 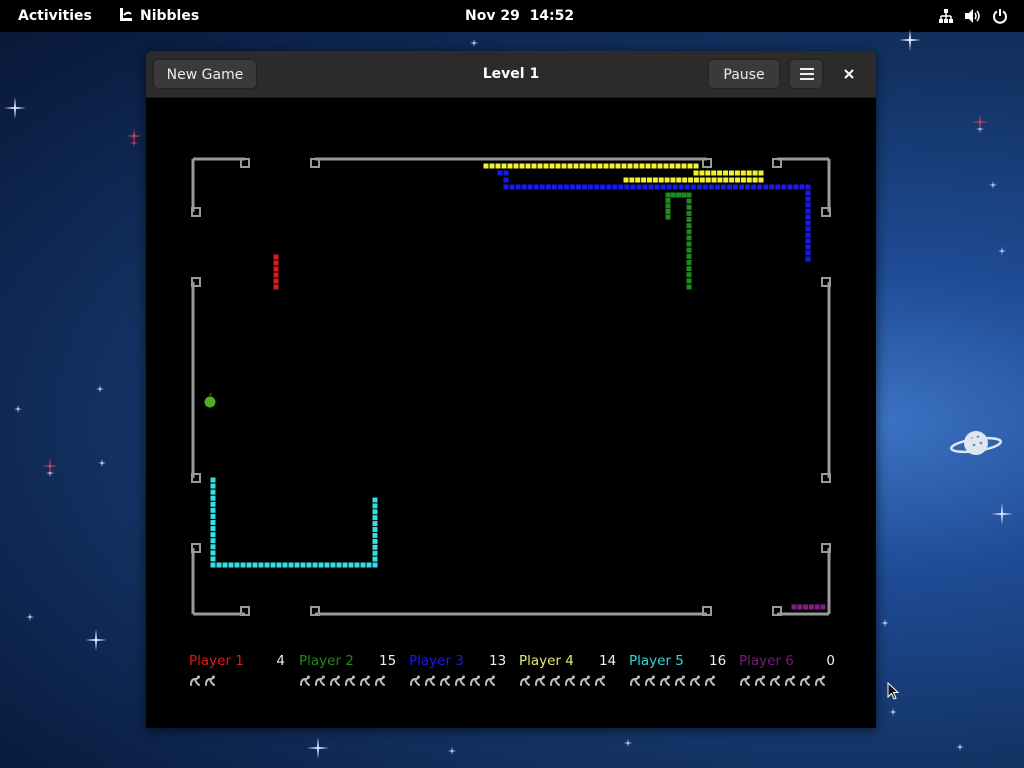 I want to click on app-menu: Nibbles, so click(x=158, y=16).